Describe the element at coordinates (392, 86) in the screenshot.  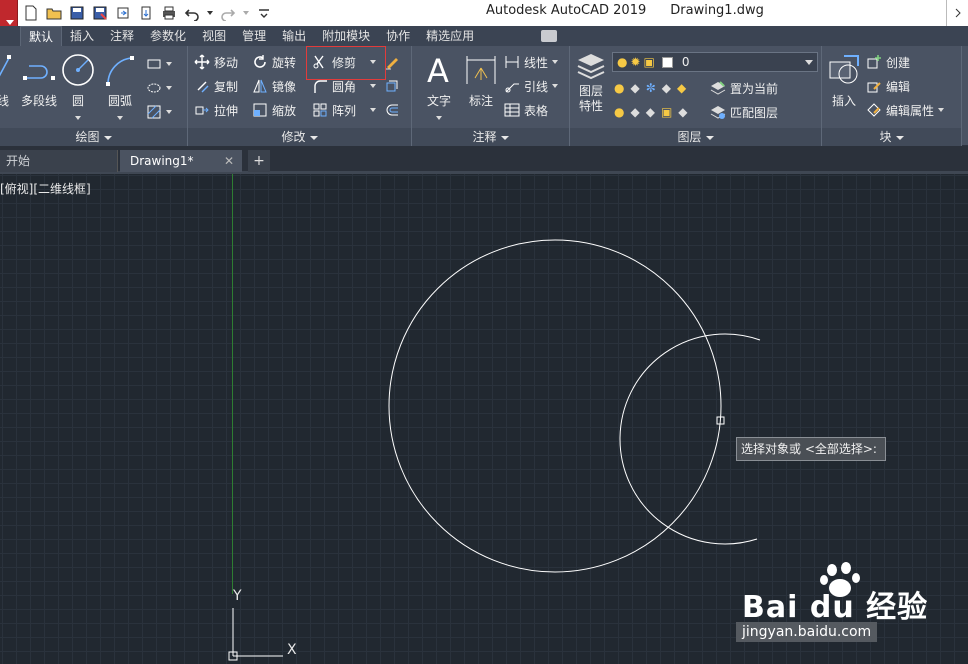
I see `explode-button` at that location.